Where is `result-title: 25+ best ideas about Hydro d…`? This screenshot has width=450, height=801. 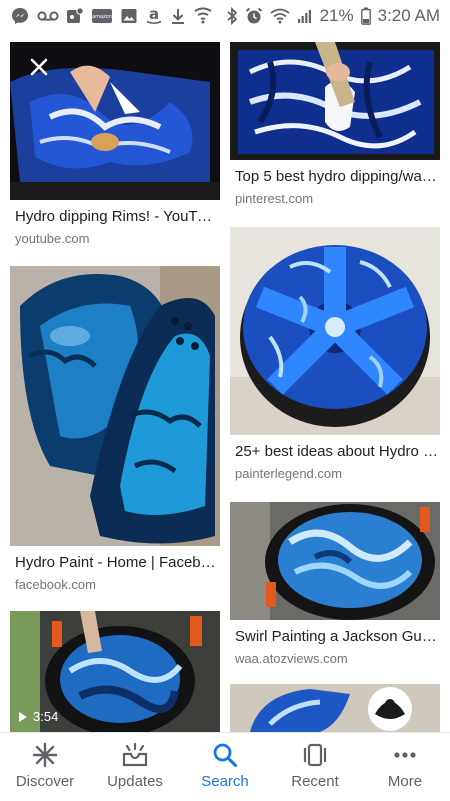 result-title: 25+ best ideas about Hydro d… is located at coordinates (337, 451).